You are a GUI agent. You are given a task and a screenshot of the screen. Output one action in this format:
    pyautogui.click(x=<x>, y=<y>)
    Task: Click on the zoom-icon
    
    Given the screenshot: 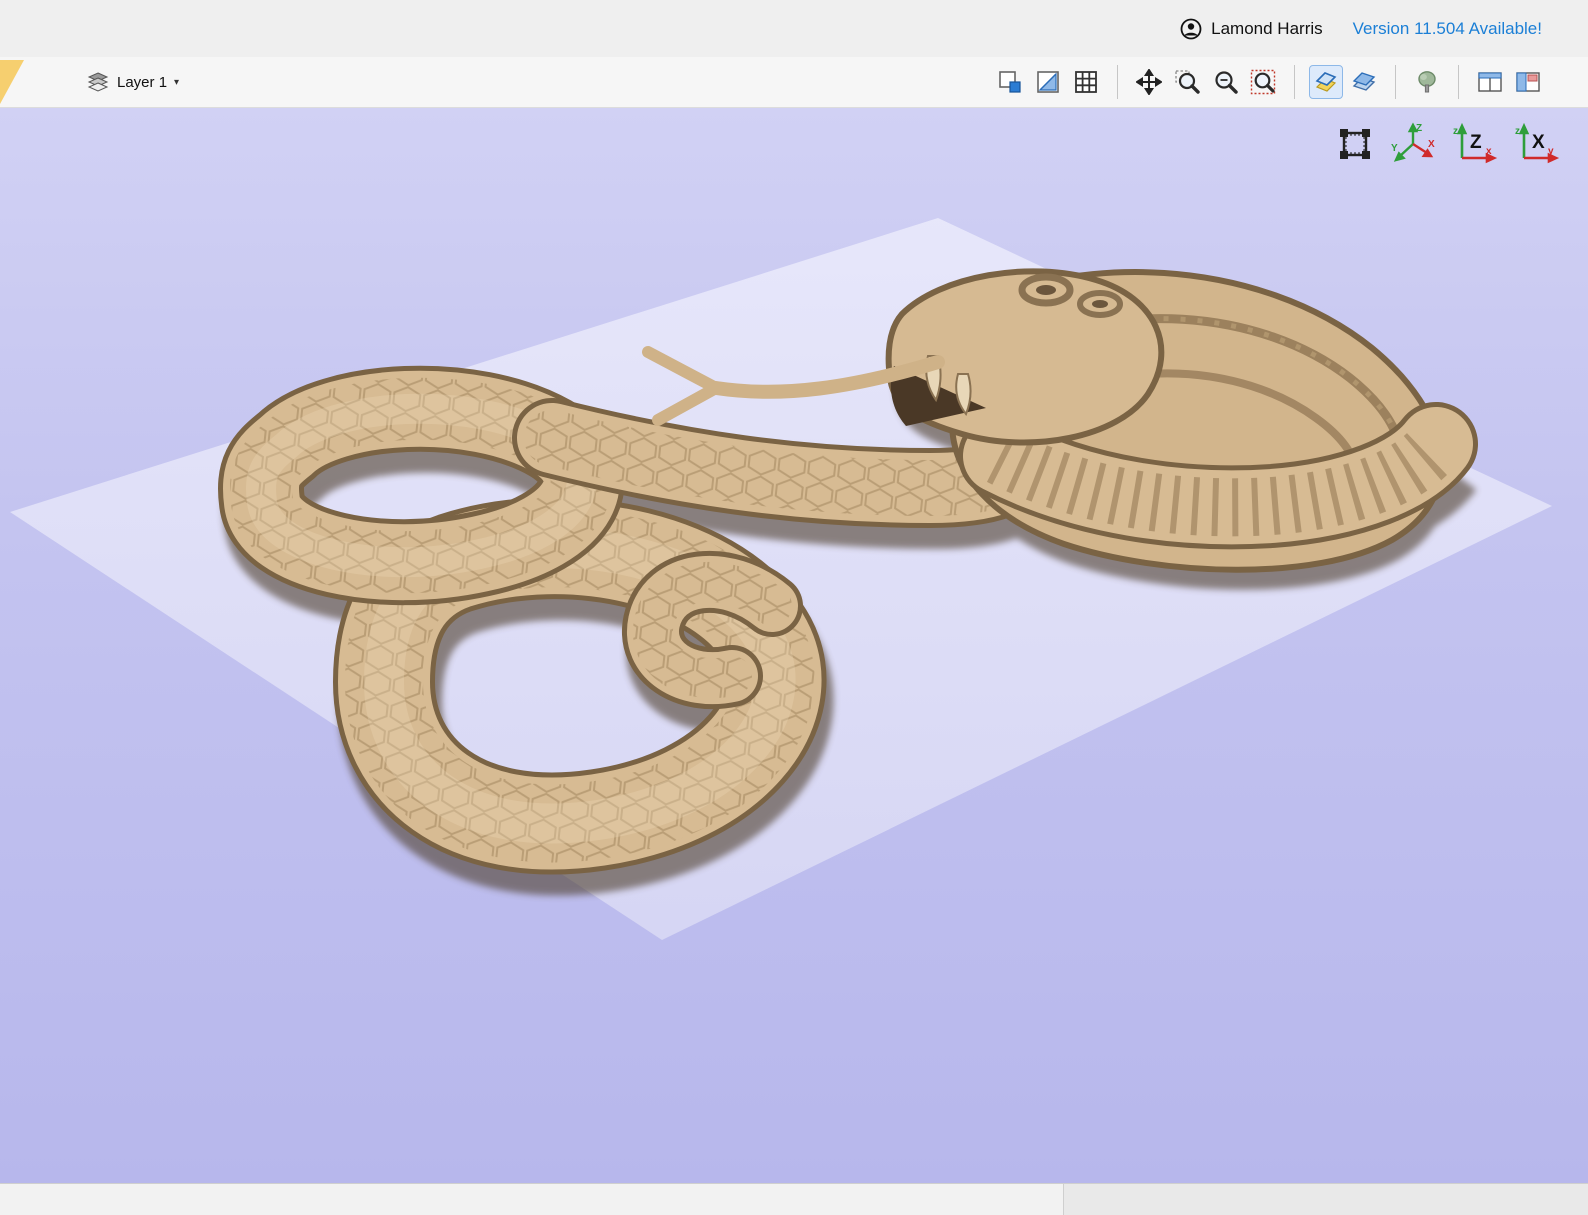 What is the action you would take?
    pyautogui.click(x=1226, y=82)
    